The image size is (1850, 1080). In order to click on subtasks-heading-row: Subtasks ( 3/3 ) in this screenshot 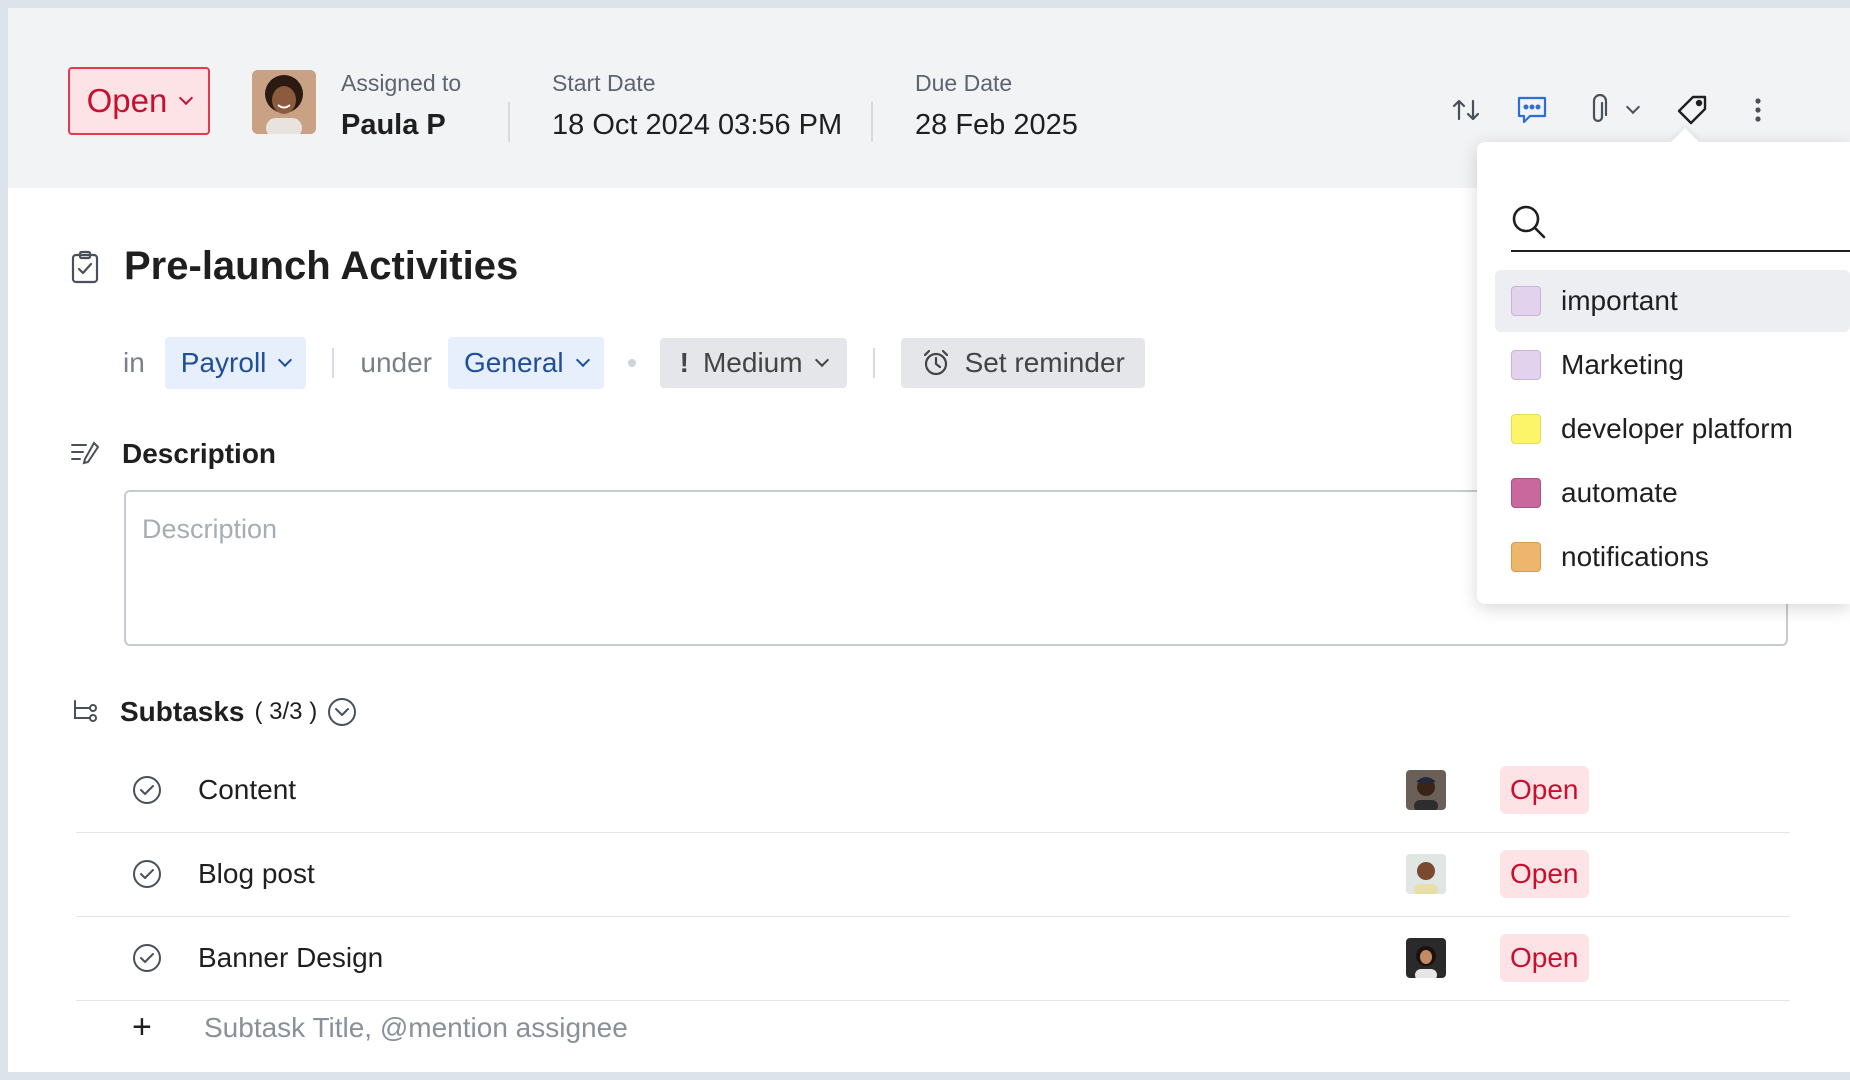, I will do `click(213, 712)`.